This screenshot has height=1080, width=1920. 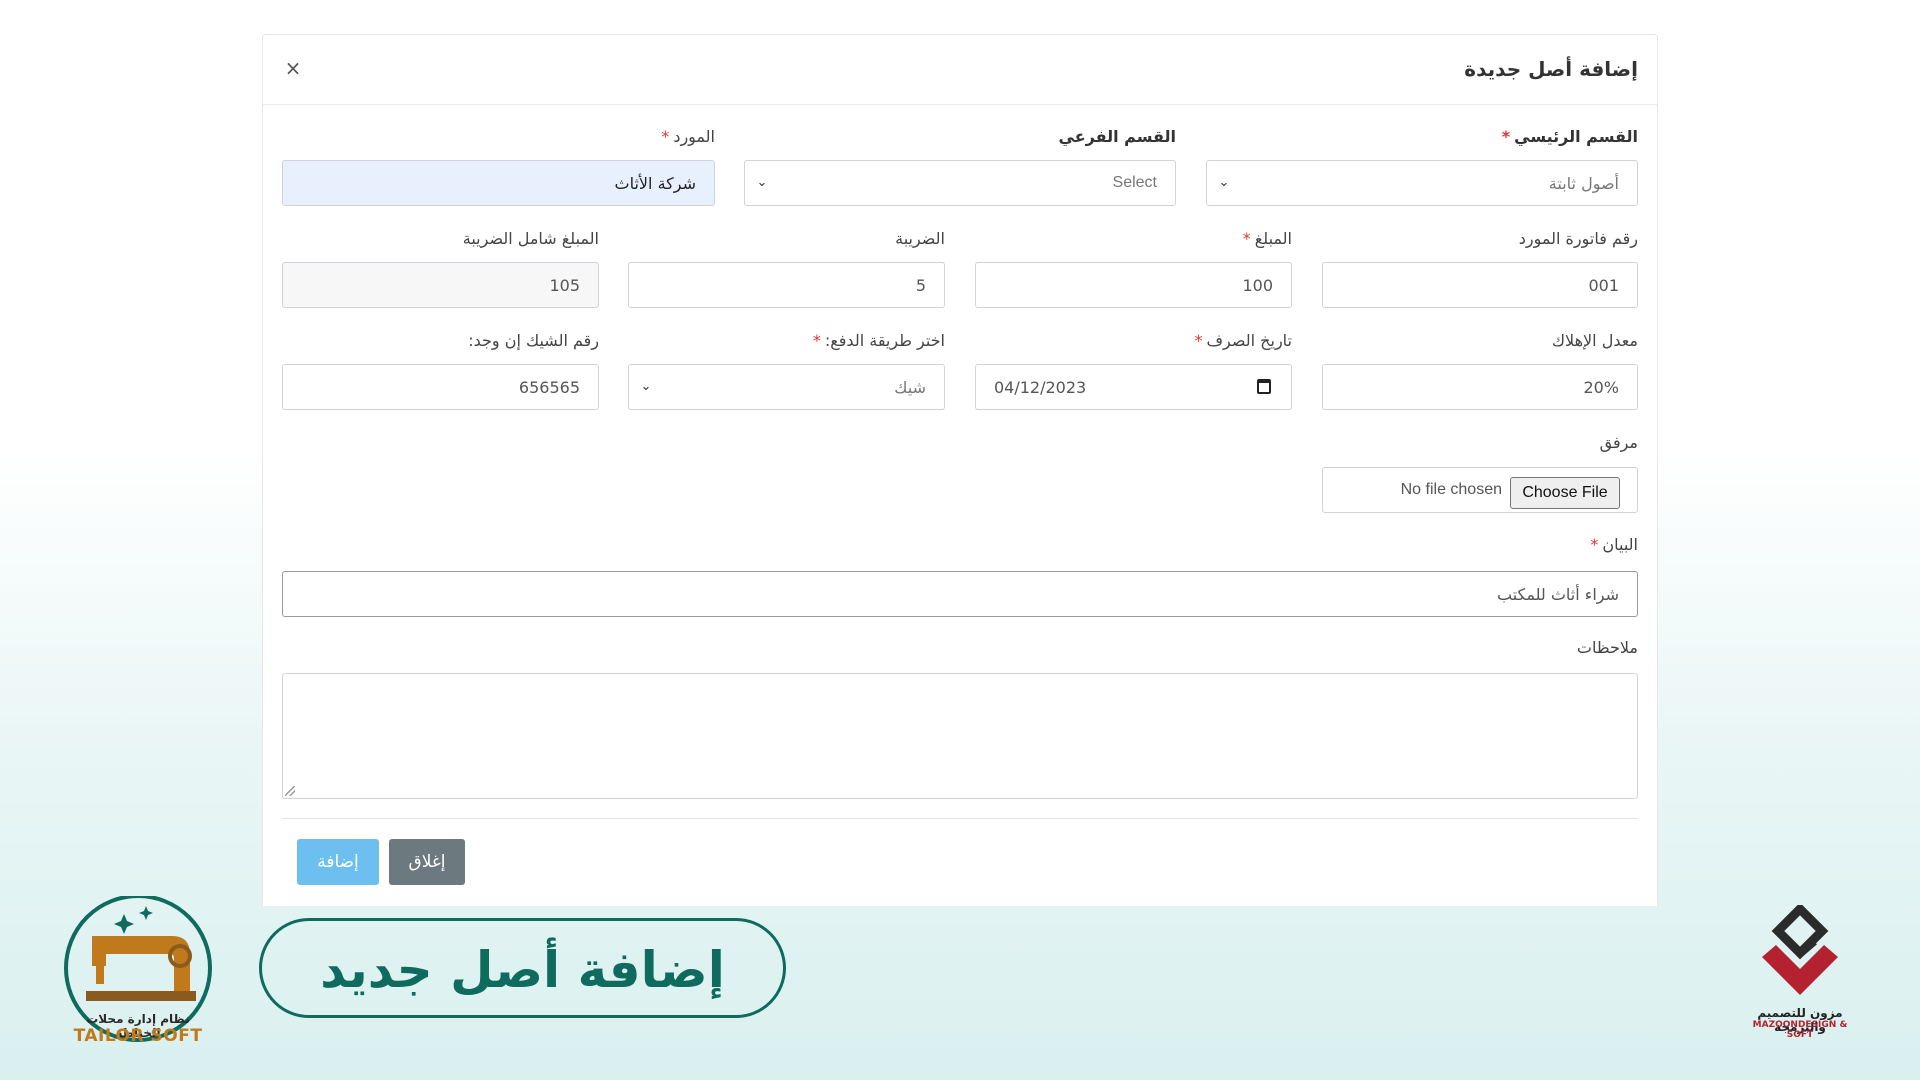 What do you see at coordinates (1267, 238) in the screenshot?
I see `amount-label: المبلغ*` at bounding box center [1267, 238].